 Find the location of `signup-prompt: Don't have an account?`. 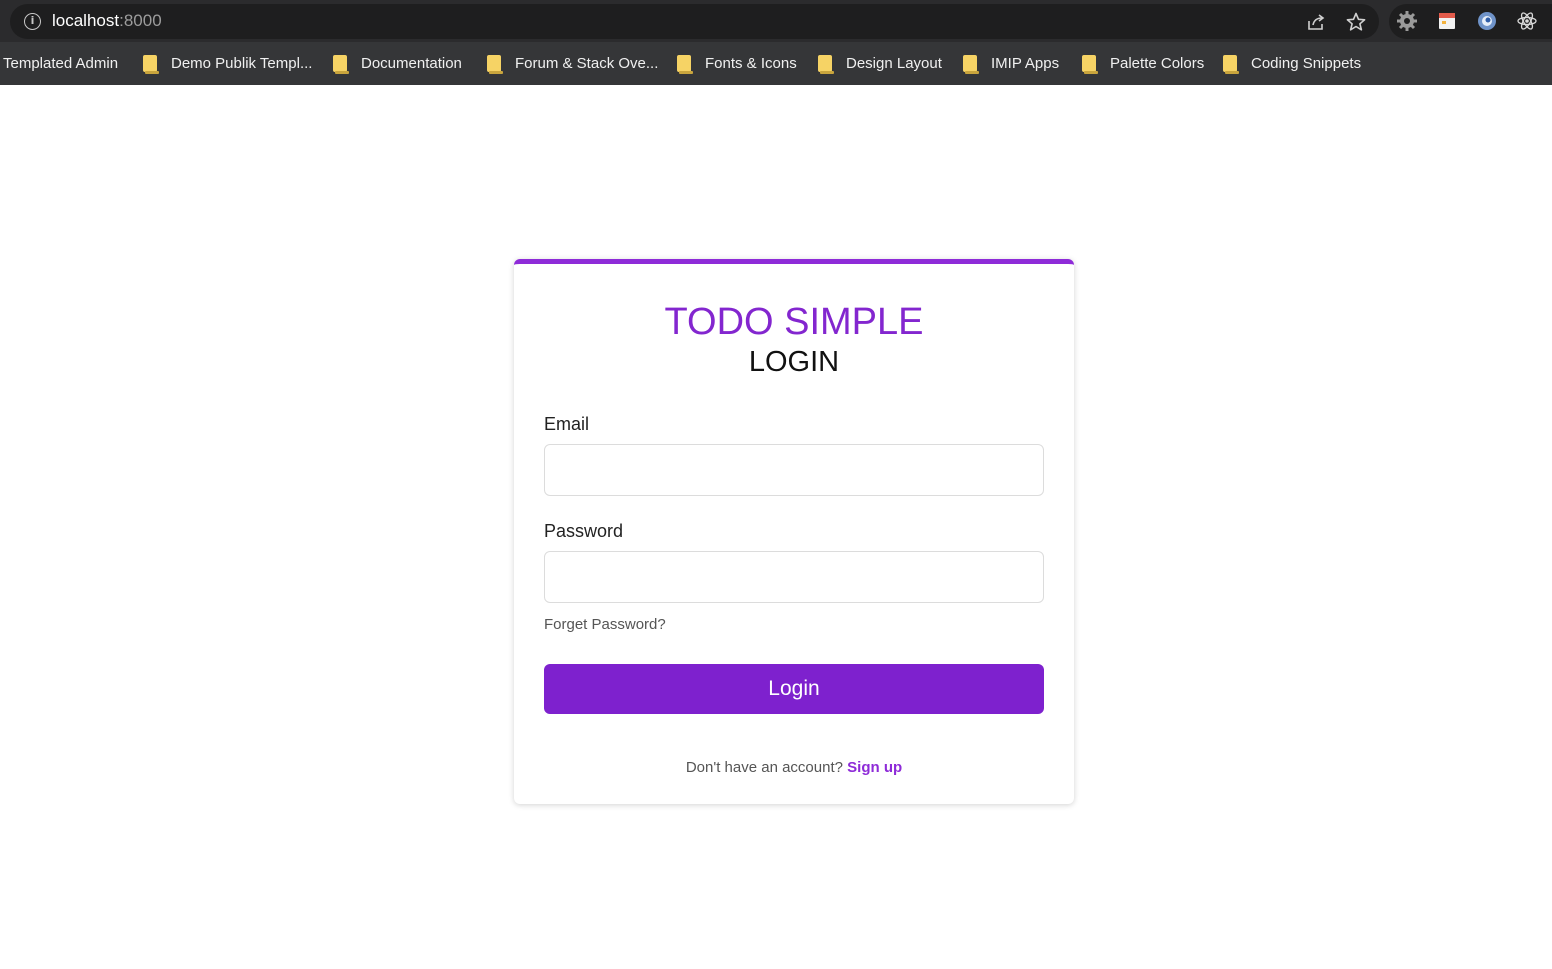

signup-prompt: Don't have an account? is located at coordinates (764, 767).